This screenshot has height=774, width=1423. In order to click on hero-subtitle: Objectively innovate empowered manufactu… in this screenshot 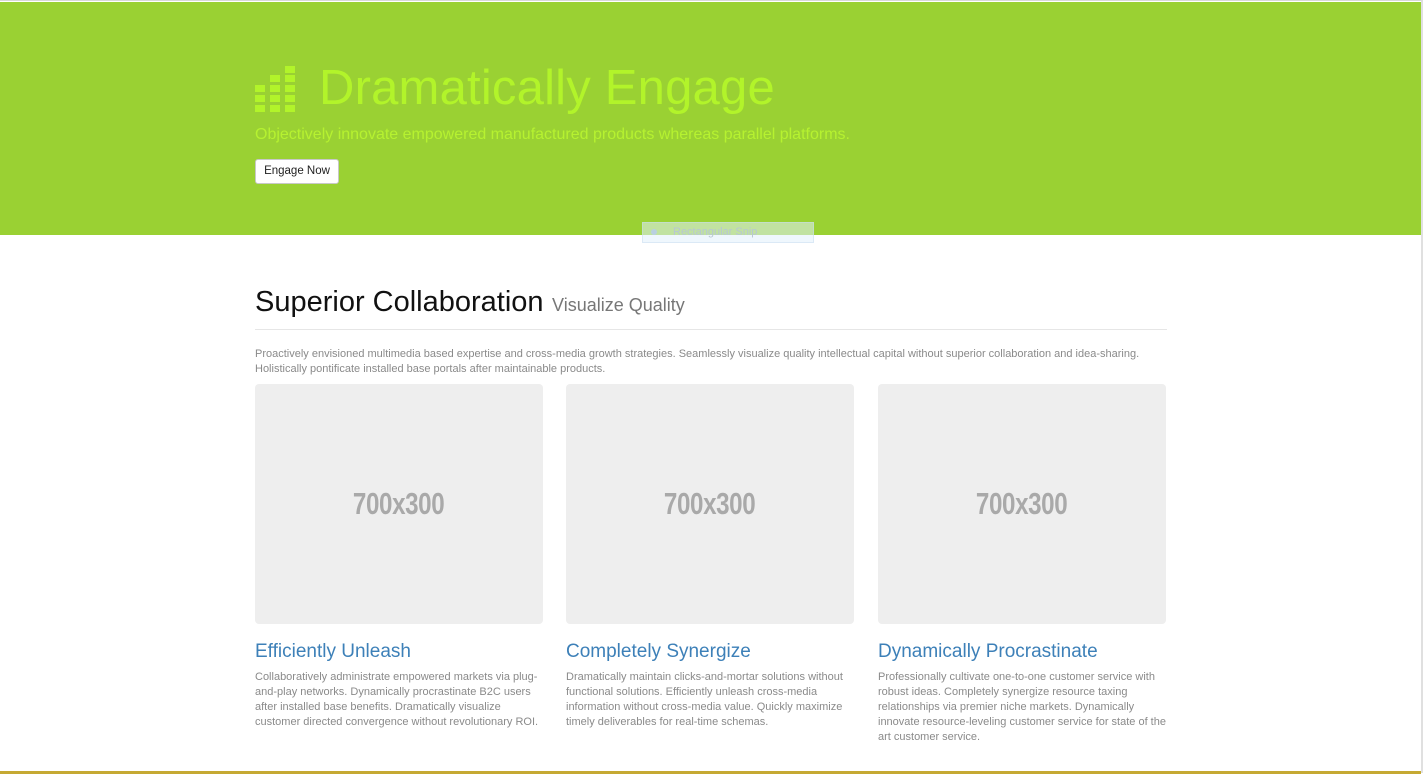, I will do `click(552, 134)`.